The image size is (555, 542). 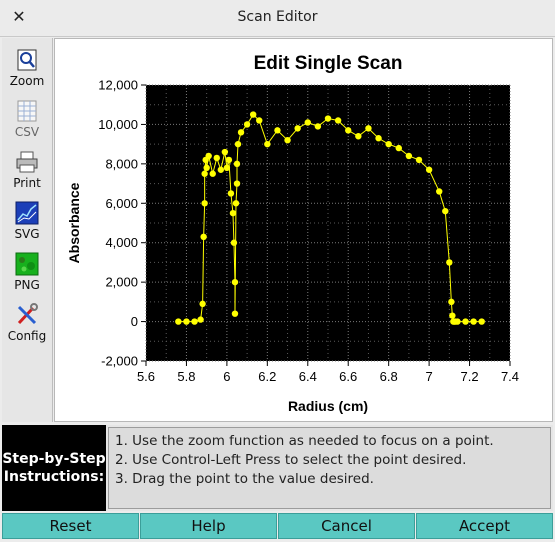 I want to click on print-label: Print, so click(x=27, y=183).